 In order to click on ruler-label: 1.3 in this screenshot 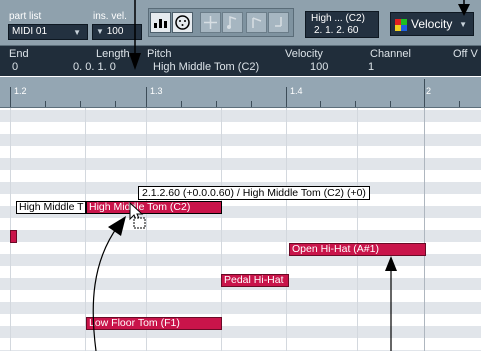, I will do `click(156, 91)`.